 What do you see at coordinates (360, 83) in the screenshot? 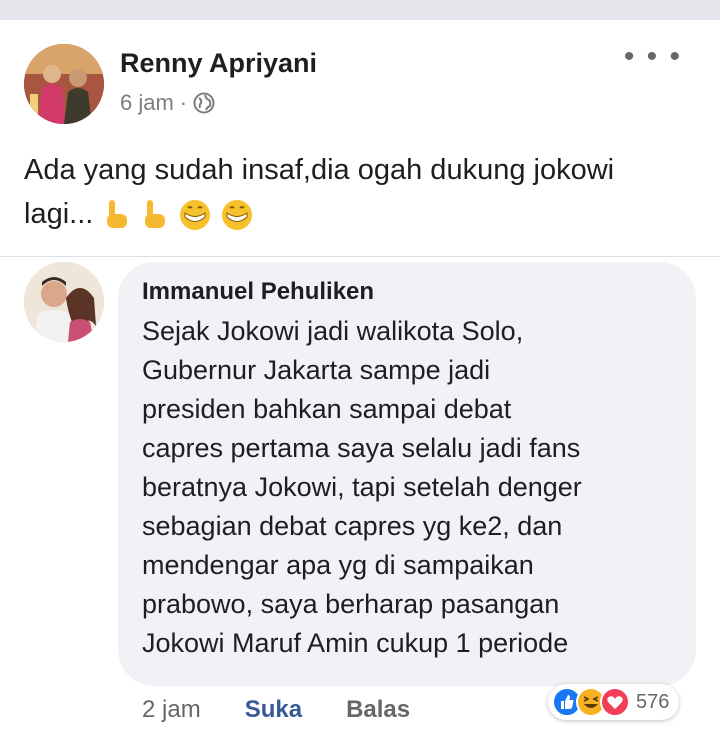
I see `post-header: Renny Apriyani 6 jam · • • •` at bounding box center [360, 83].